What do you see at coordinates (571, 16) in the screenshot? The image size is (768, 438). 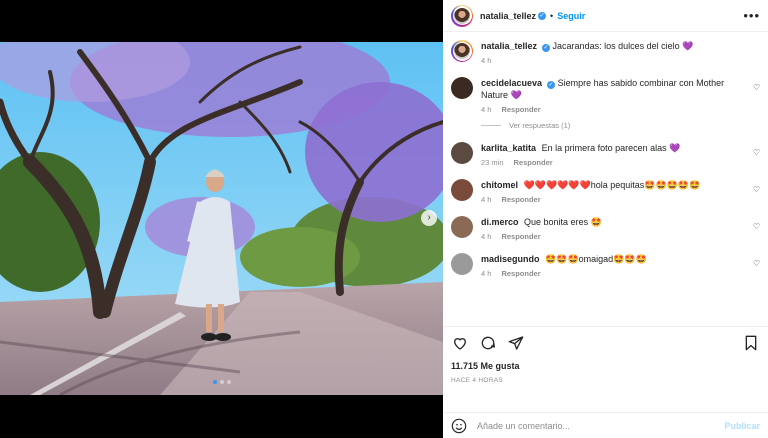 I see `follow-button: Seguir` at bounding box center [571, 16].